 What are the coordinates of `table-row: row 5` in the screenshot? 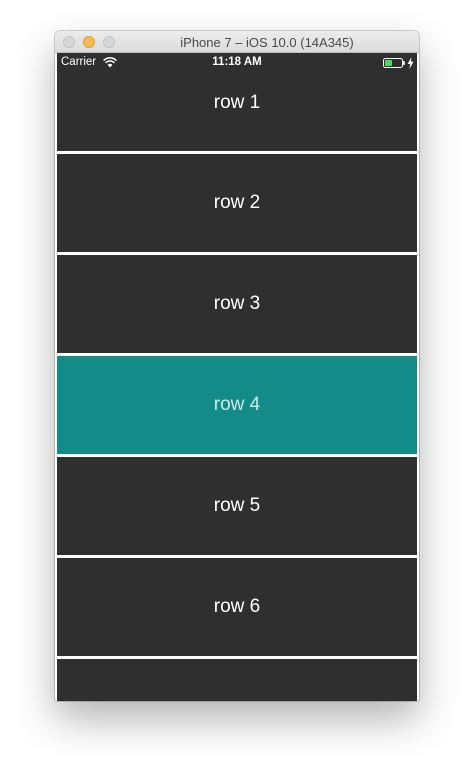 It's located at (237, 506).